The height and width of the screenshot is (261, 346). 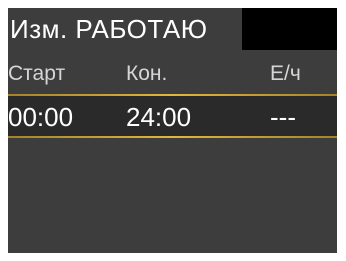 What do you see at coordinates (285, 73) in the screenshot?
I see `column-header-rate: Е/ч` at bounding box center [285, 73].